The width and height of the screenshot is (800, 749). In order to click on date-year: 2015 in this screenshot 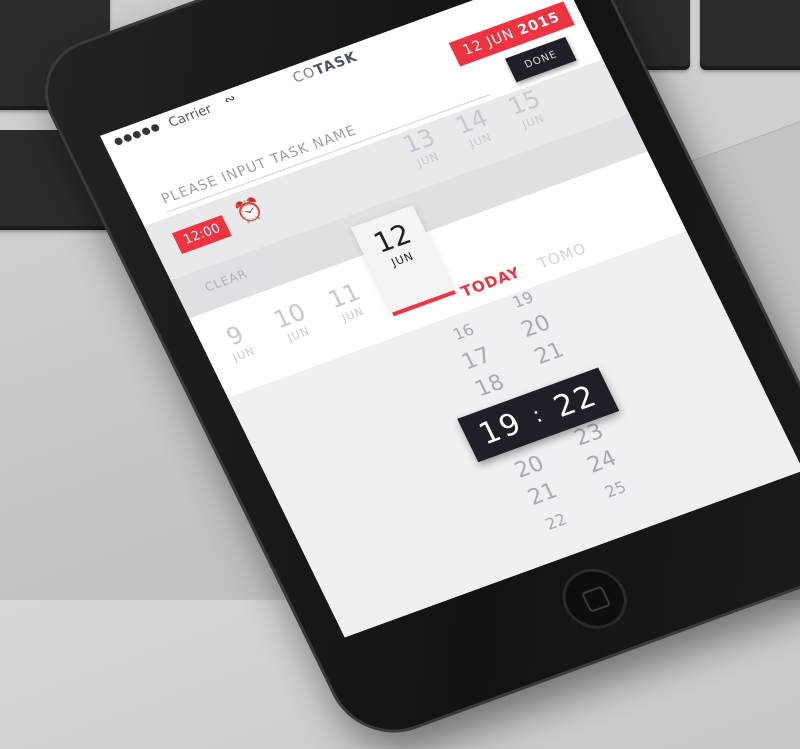, I will do `click(539, 24)`.